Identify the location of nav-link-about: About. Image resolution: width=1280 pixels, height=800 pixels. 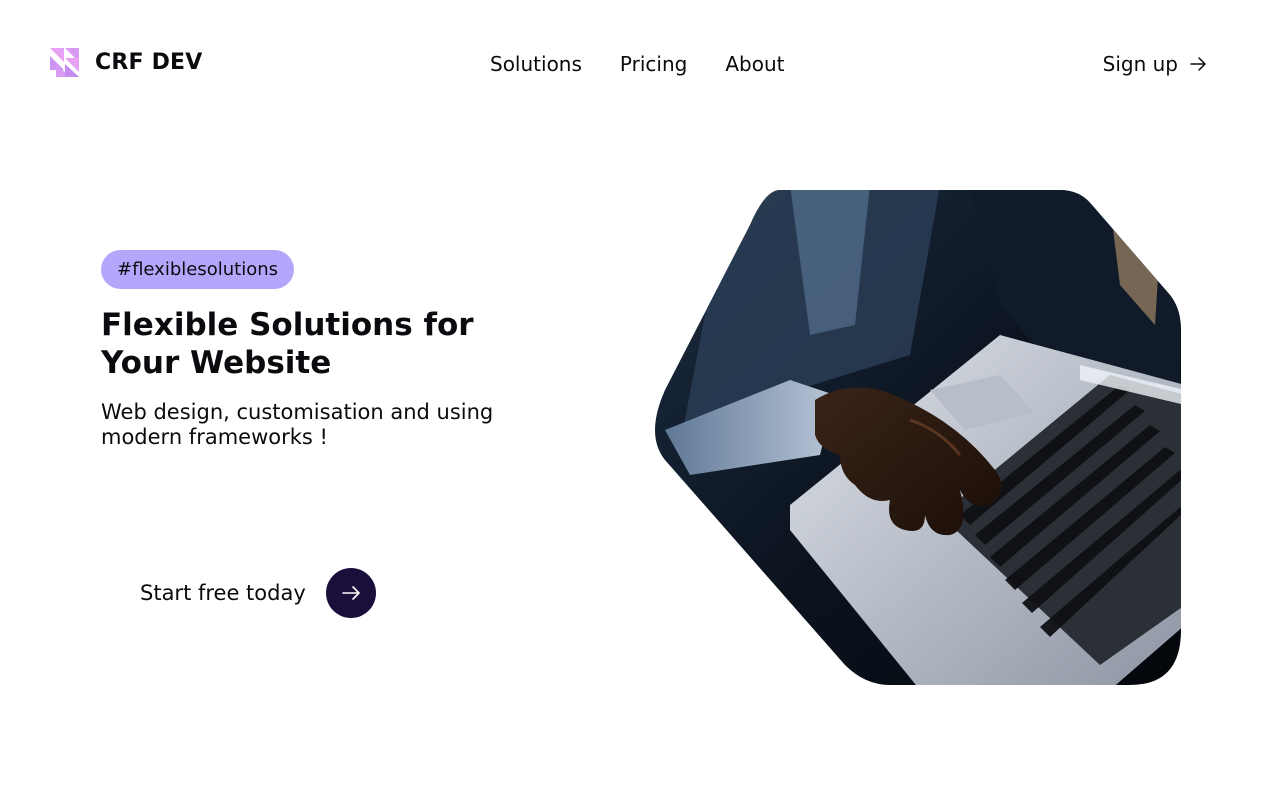
(754, 64).